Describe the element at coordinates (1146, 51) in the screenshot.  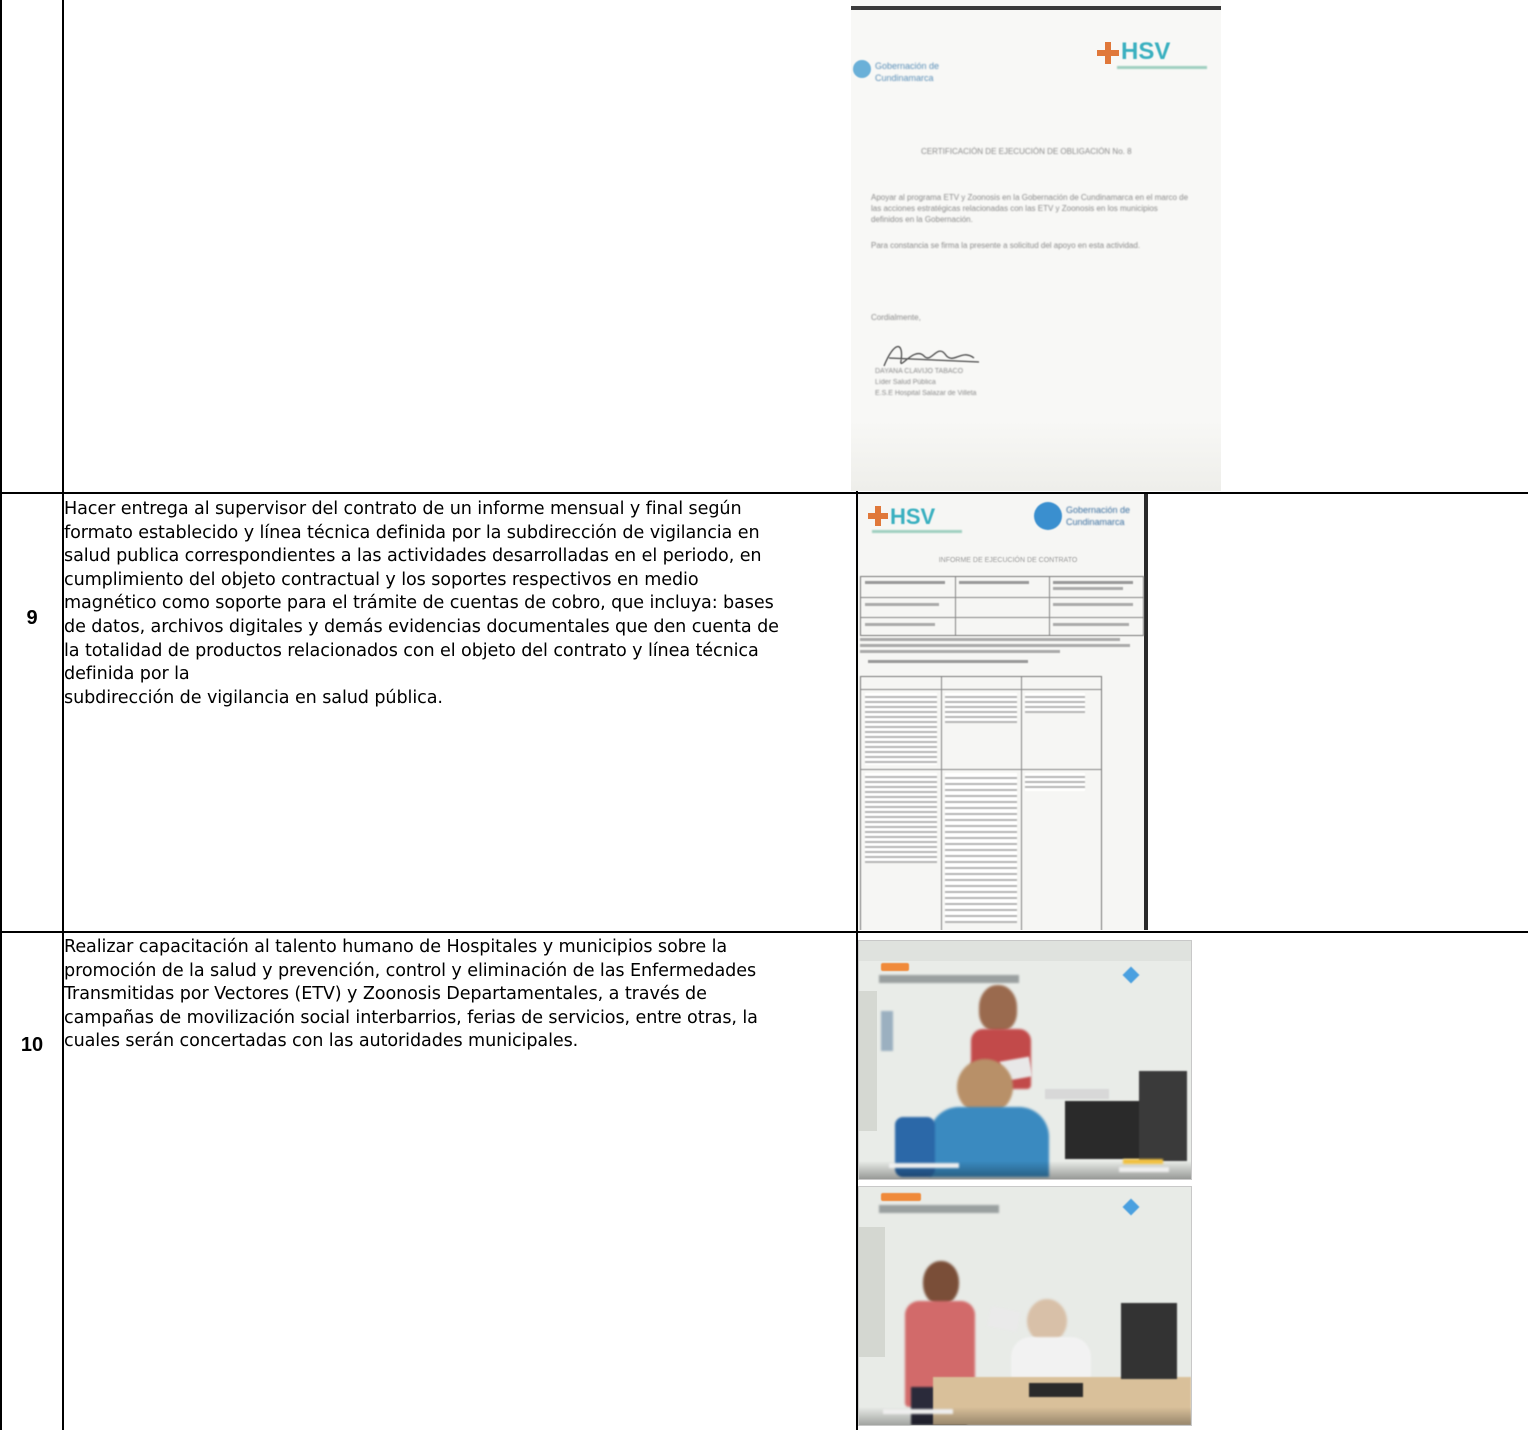
I see `certificate-logo-right: HSV` at that location.